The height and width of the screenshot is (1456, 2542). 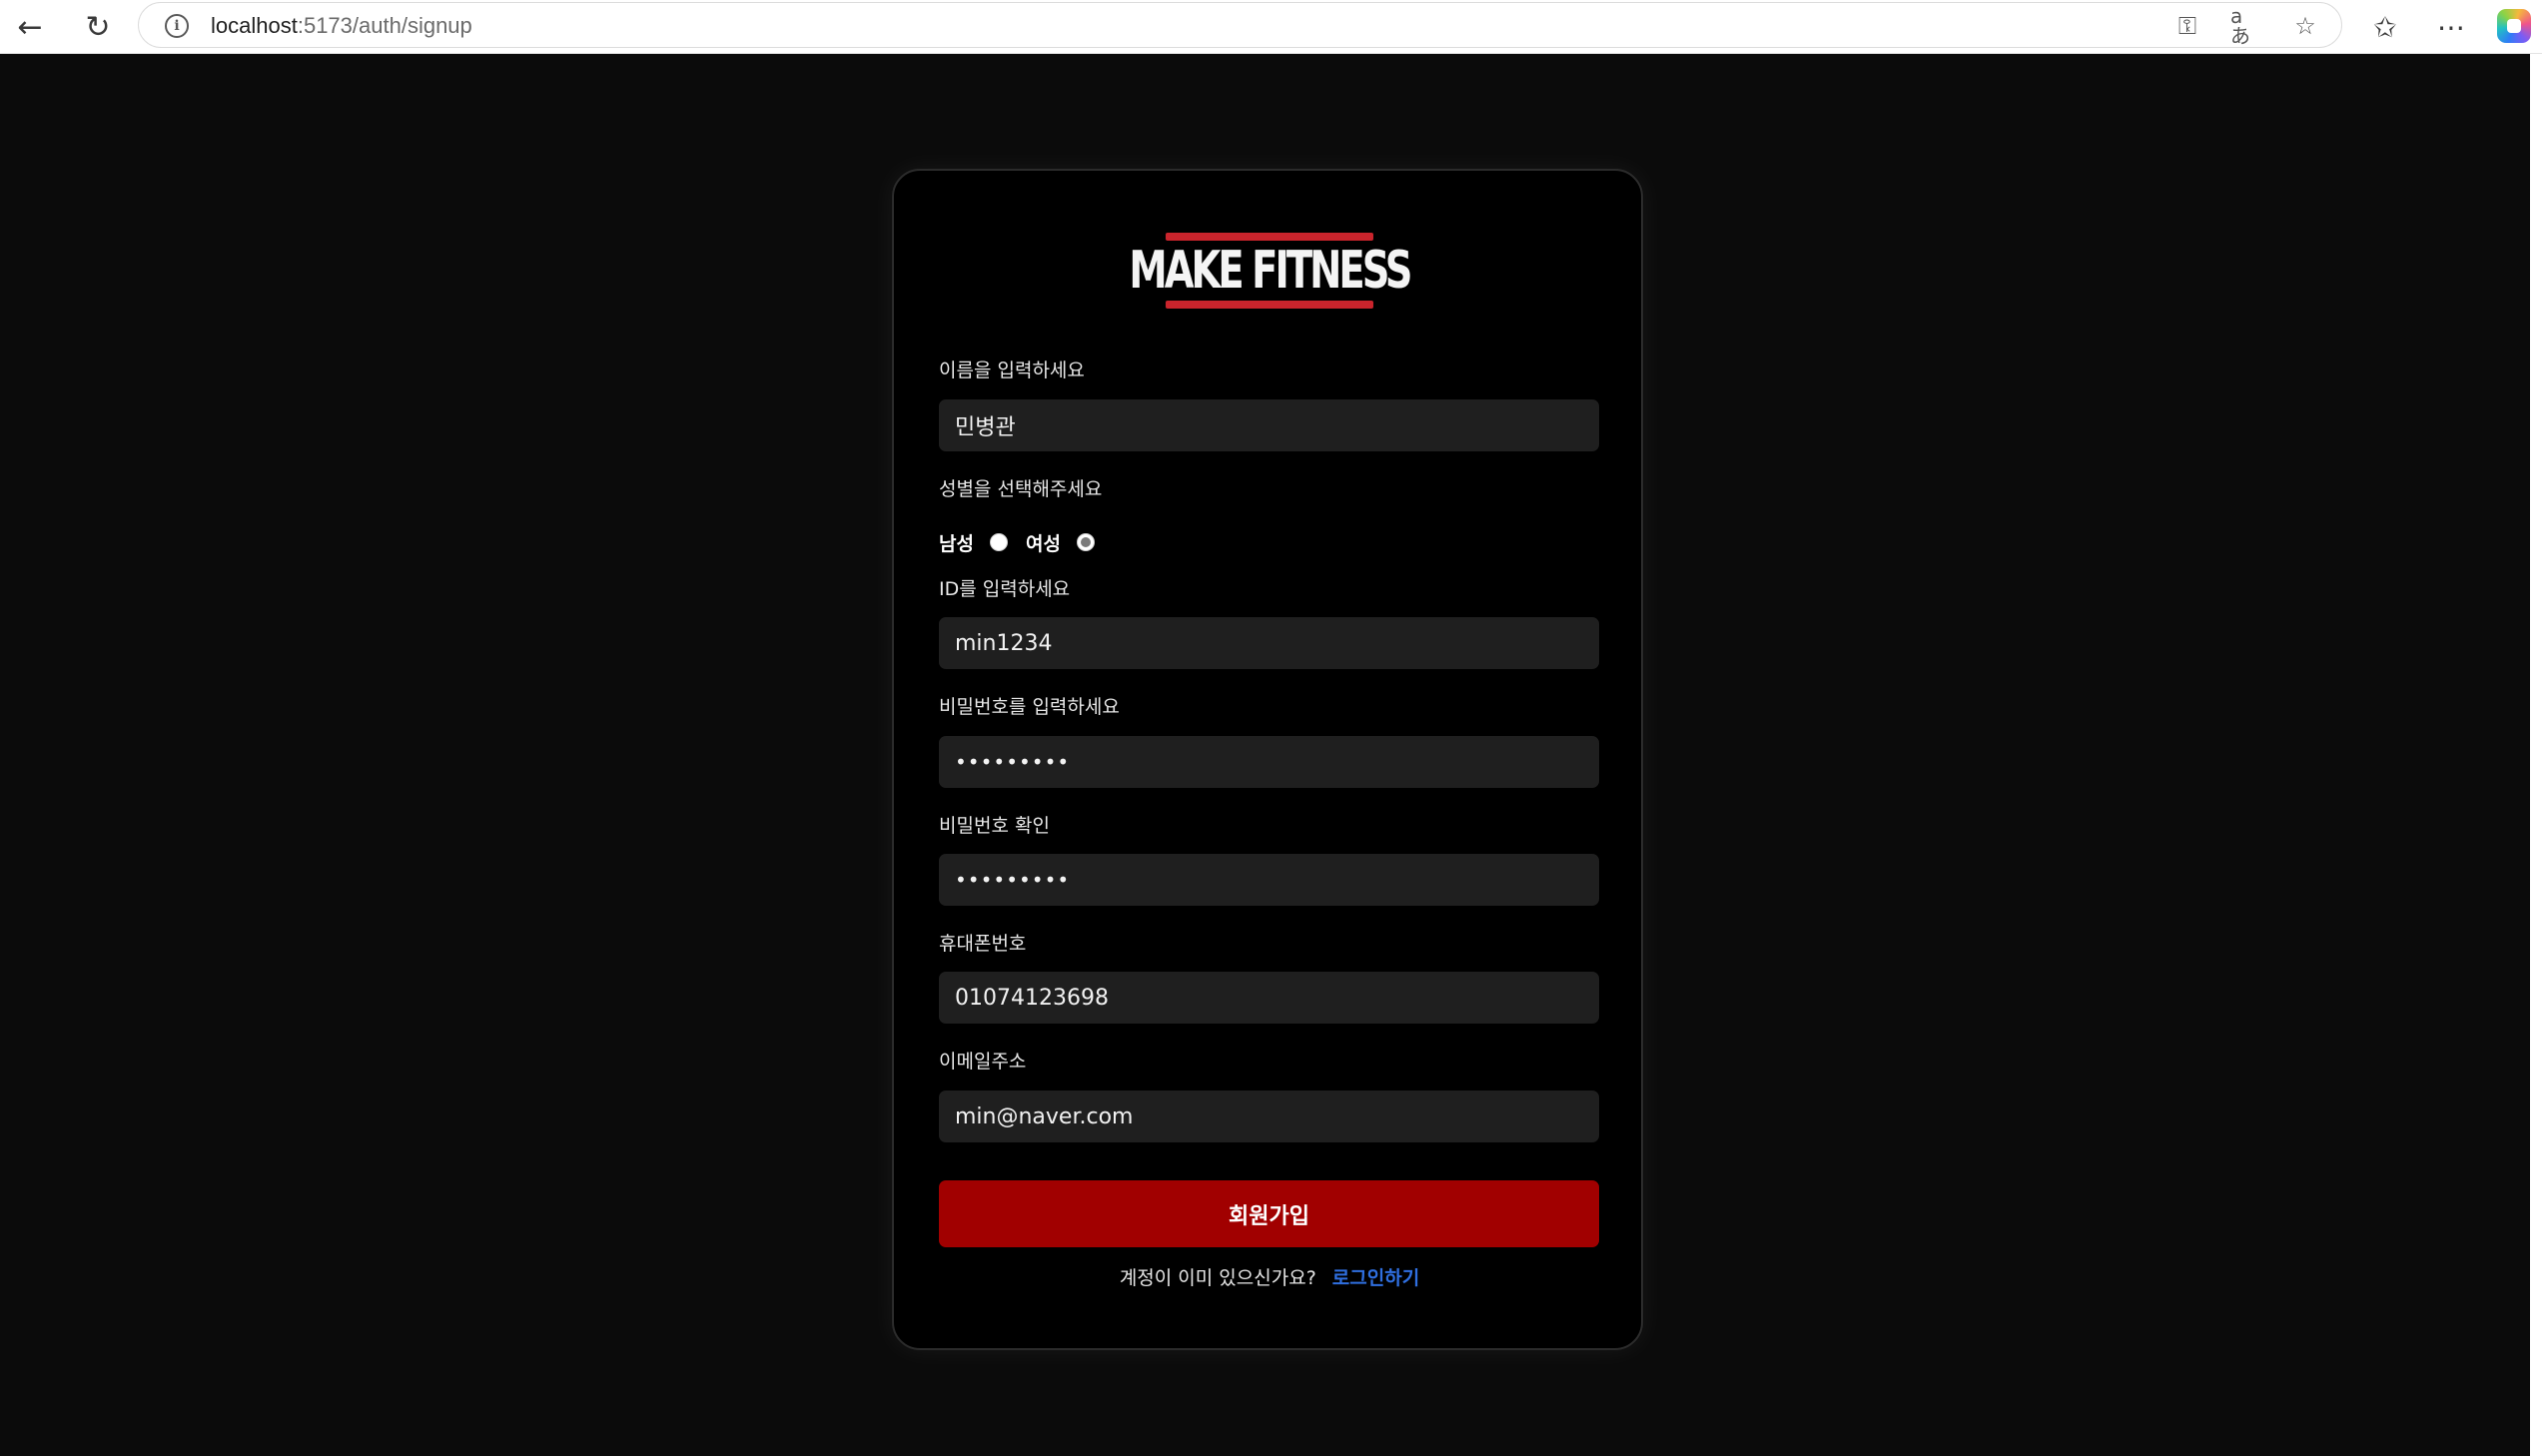 What do you see at coordinates (983, 944) in the screenshot?
I see `phone-label: 휴대폰번호` at bounding box center [983, 944].